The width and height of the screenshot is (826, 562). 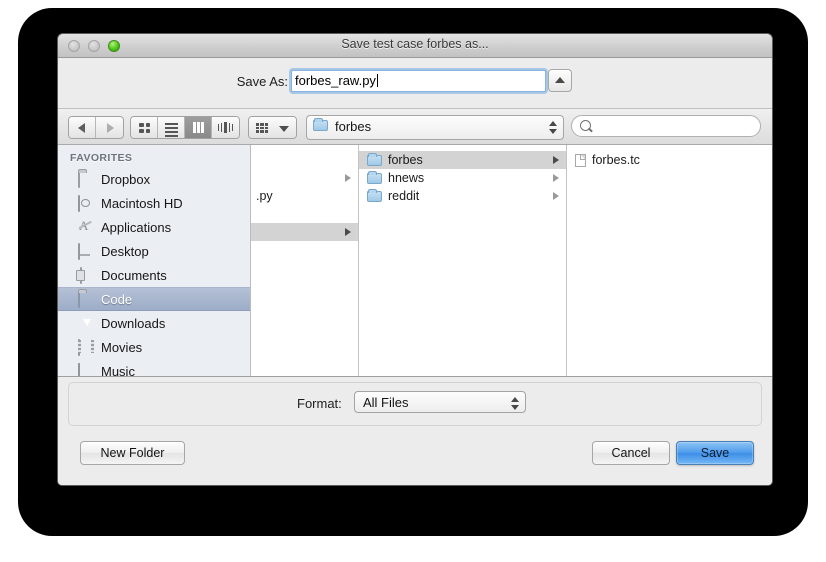 I want to click on format-popup-button: All Files, so click(x=440, y=402).